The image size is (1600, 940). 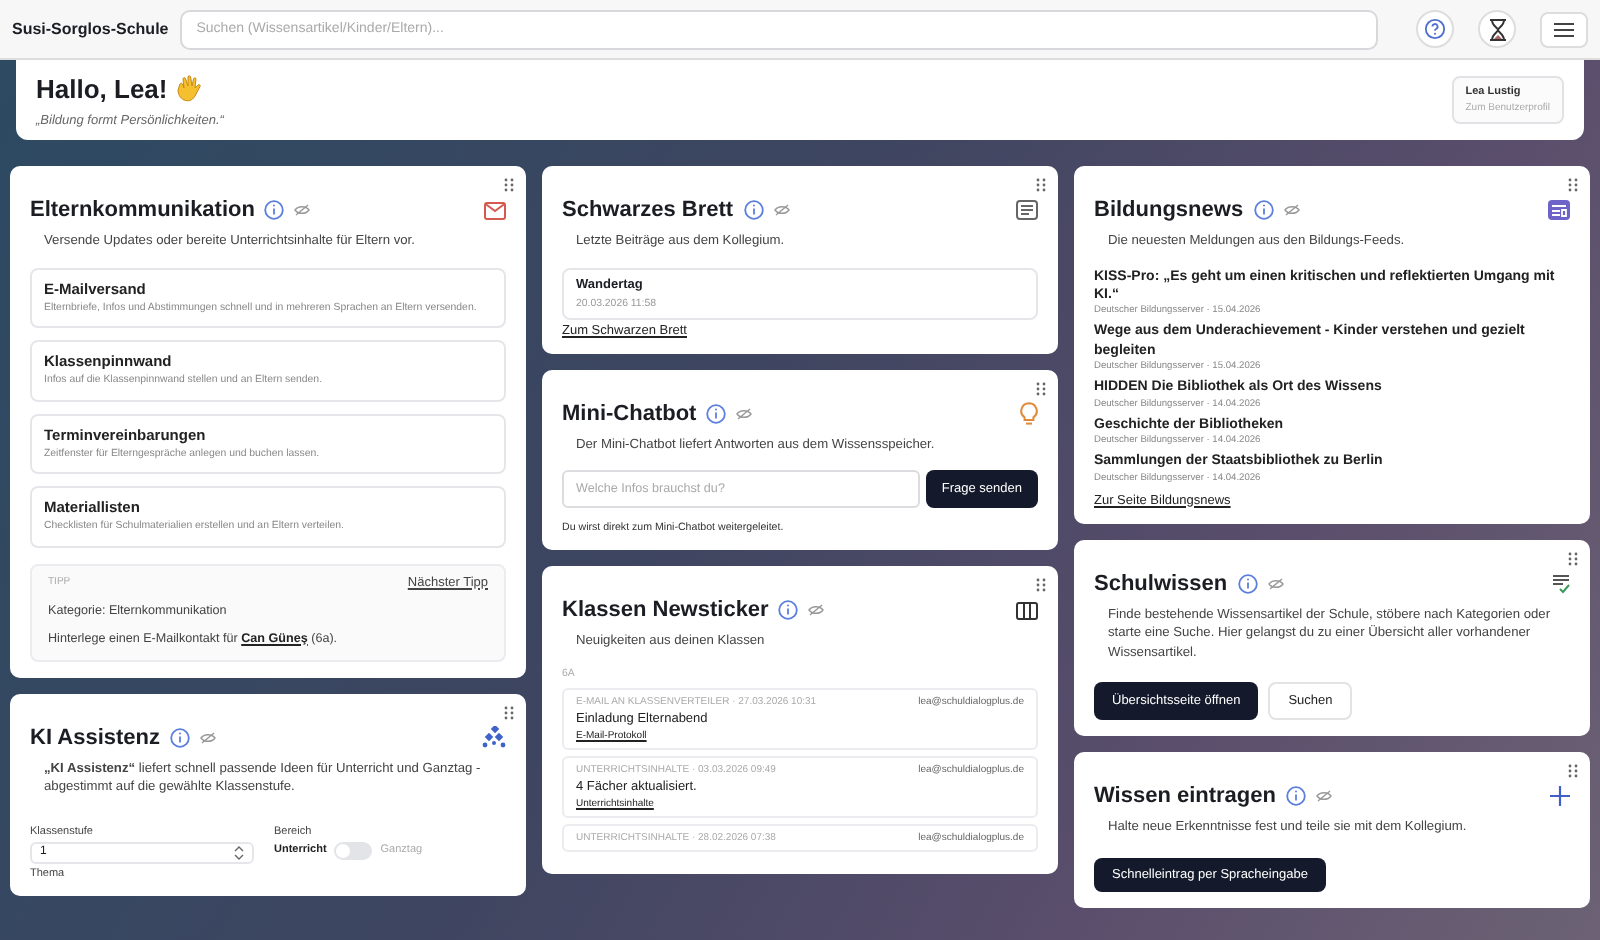 I want to click on greeting-title: Hallo, Lea!, so click(x=102, y=88).